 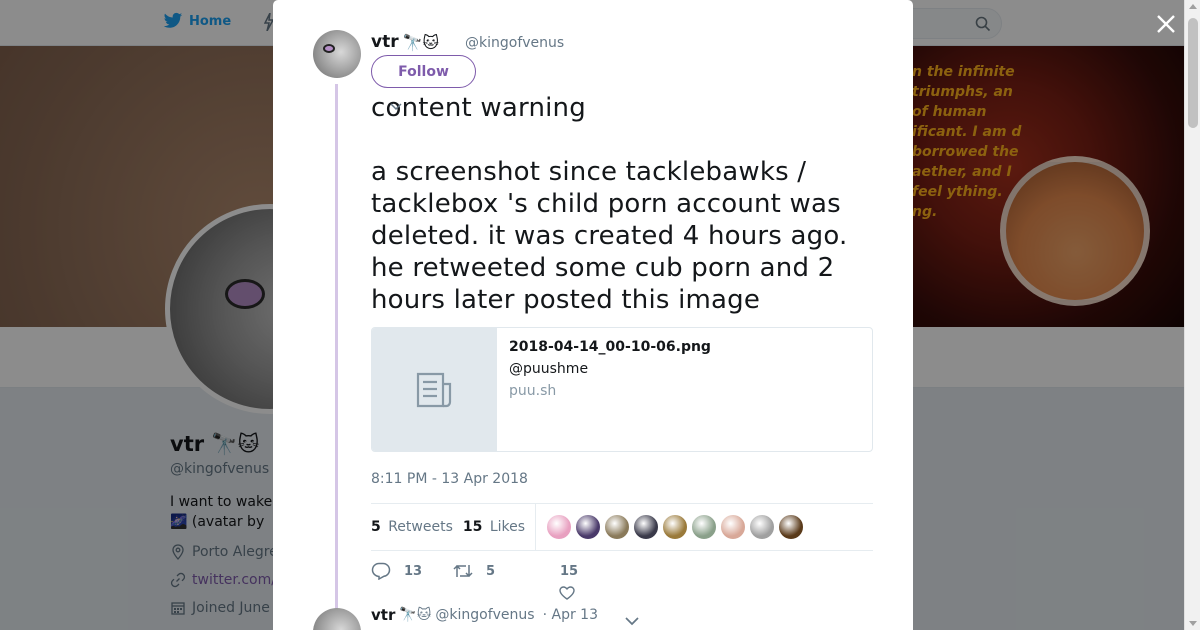 I want to click on likes-label: Likes, so click(x=507, y=527).